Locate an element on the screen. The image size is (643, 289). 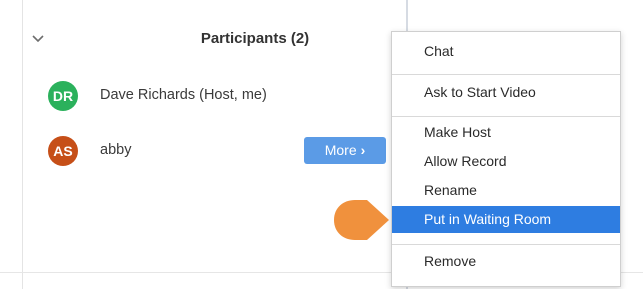
menu-item-chat: Chat is located at coordinates (506, 51).